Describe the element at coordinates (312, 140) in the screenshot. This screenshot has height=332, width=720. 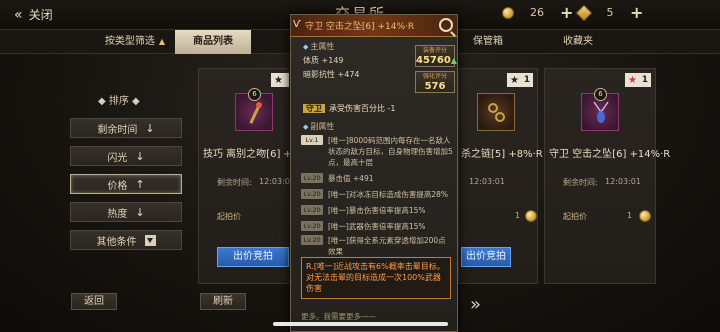
I see `level-tag: Lv.1` at that location.